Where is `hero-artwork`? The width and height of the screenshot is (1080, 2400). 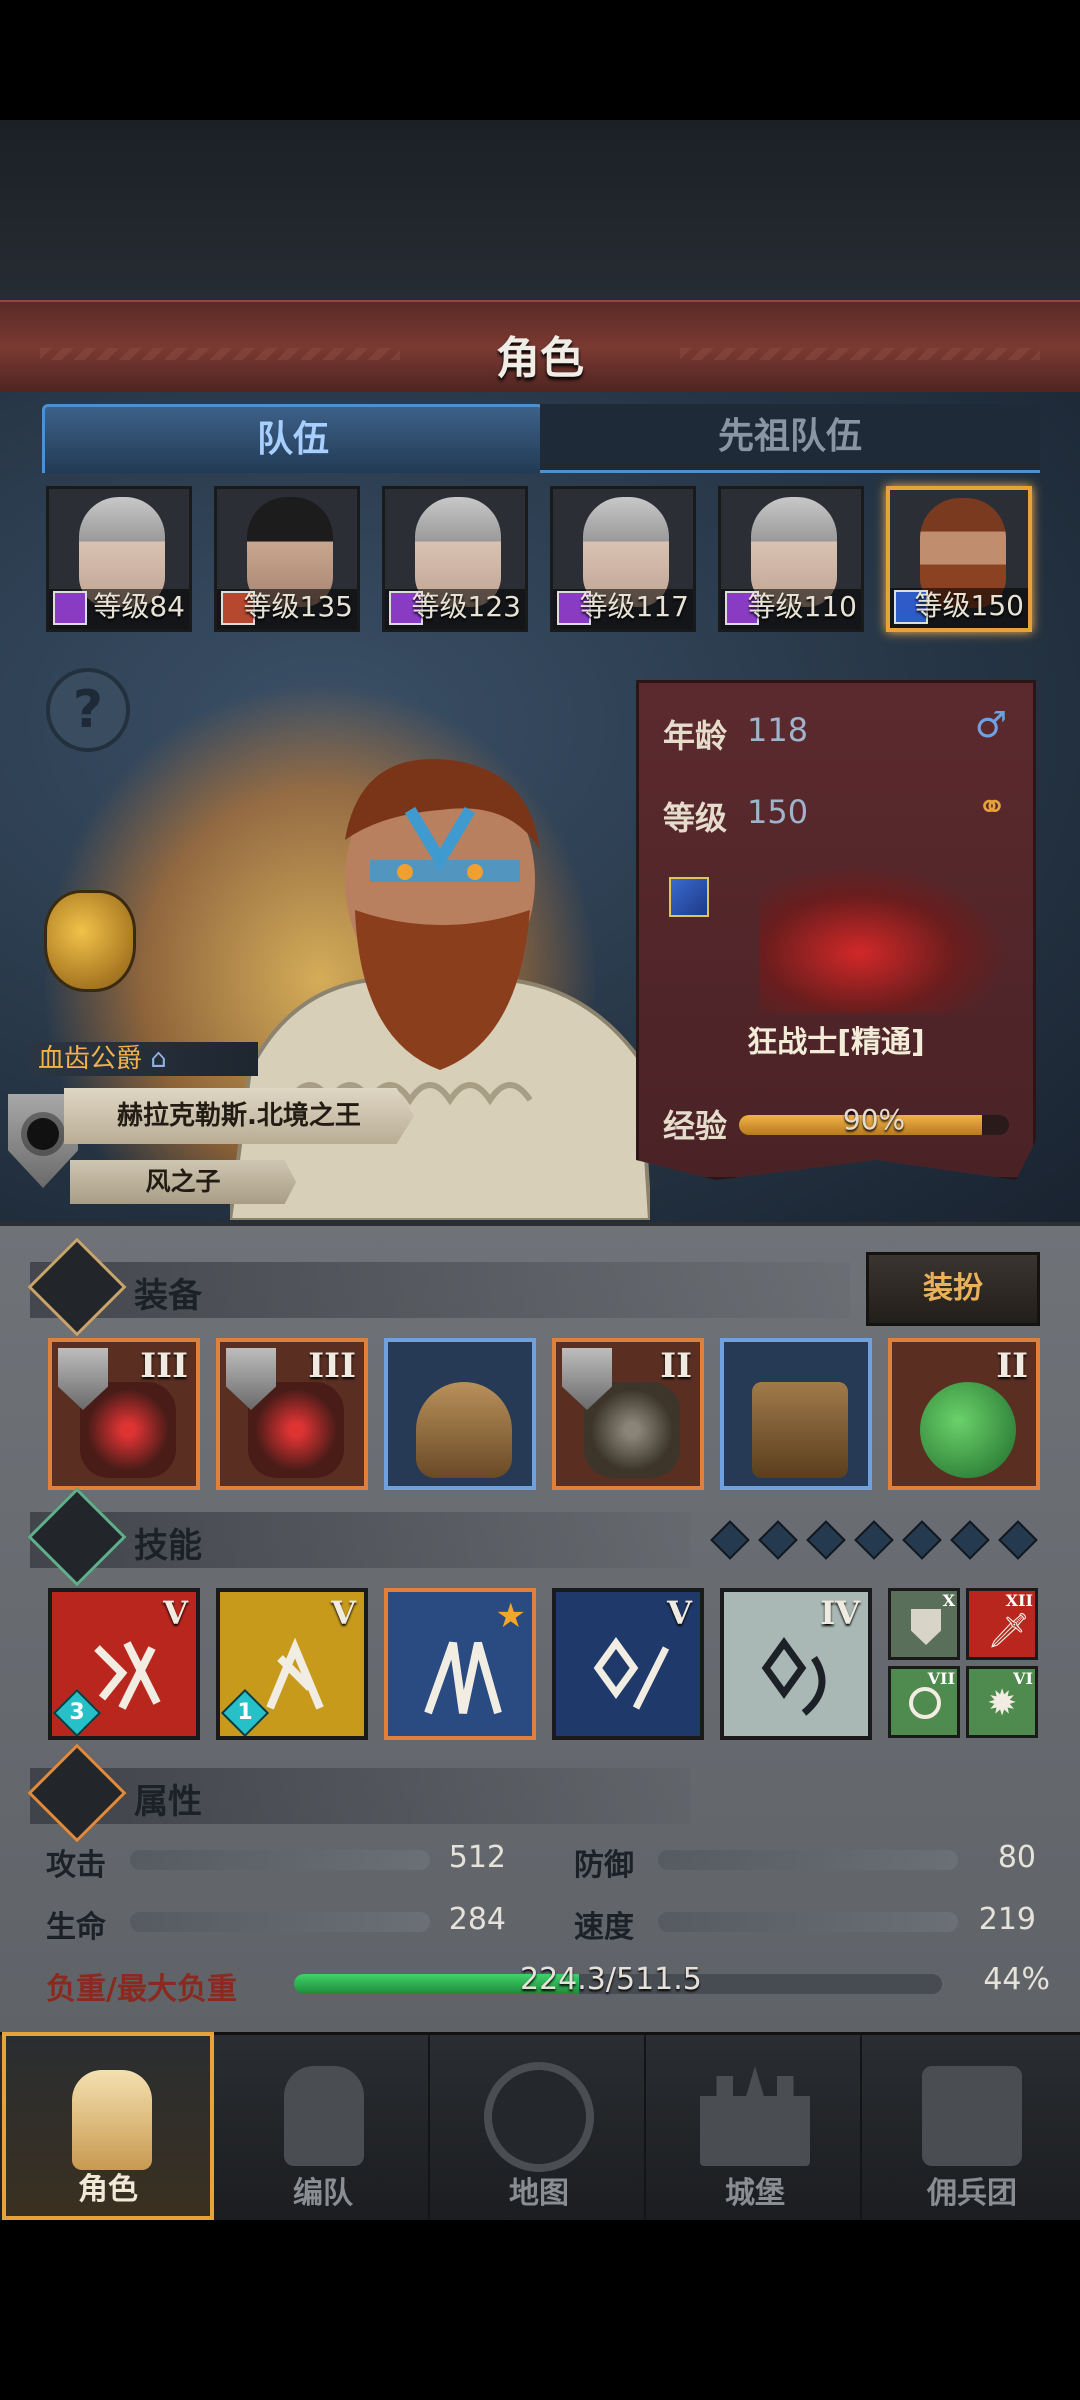 hero-artwork is located at coordinates (440, 989).